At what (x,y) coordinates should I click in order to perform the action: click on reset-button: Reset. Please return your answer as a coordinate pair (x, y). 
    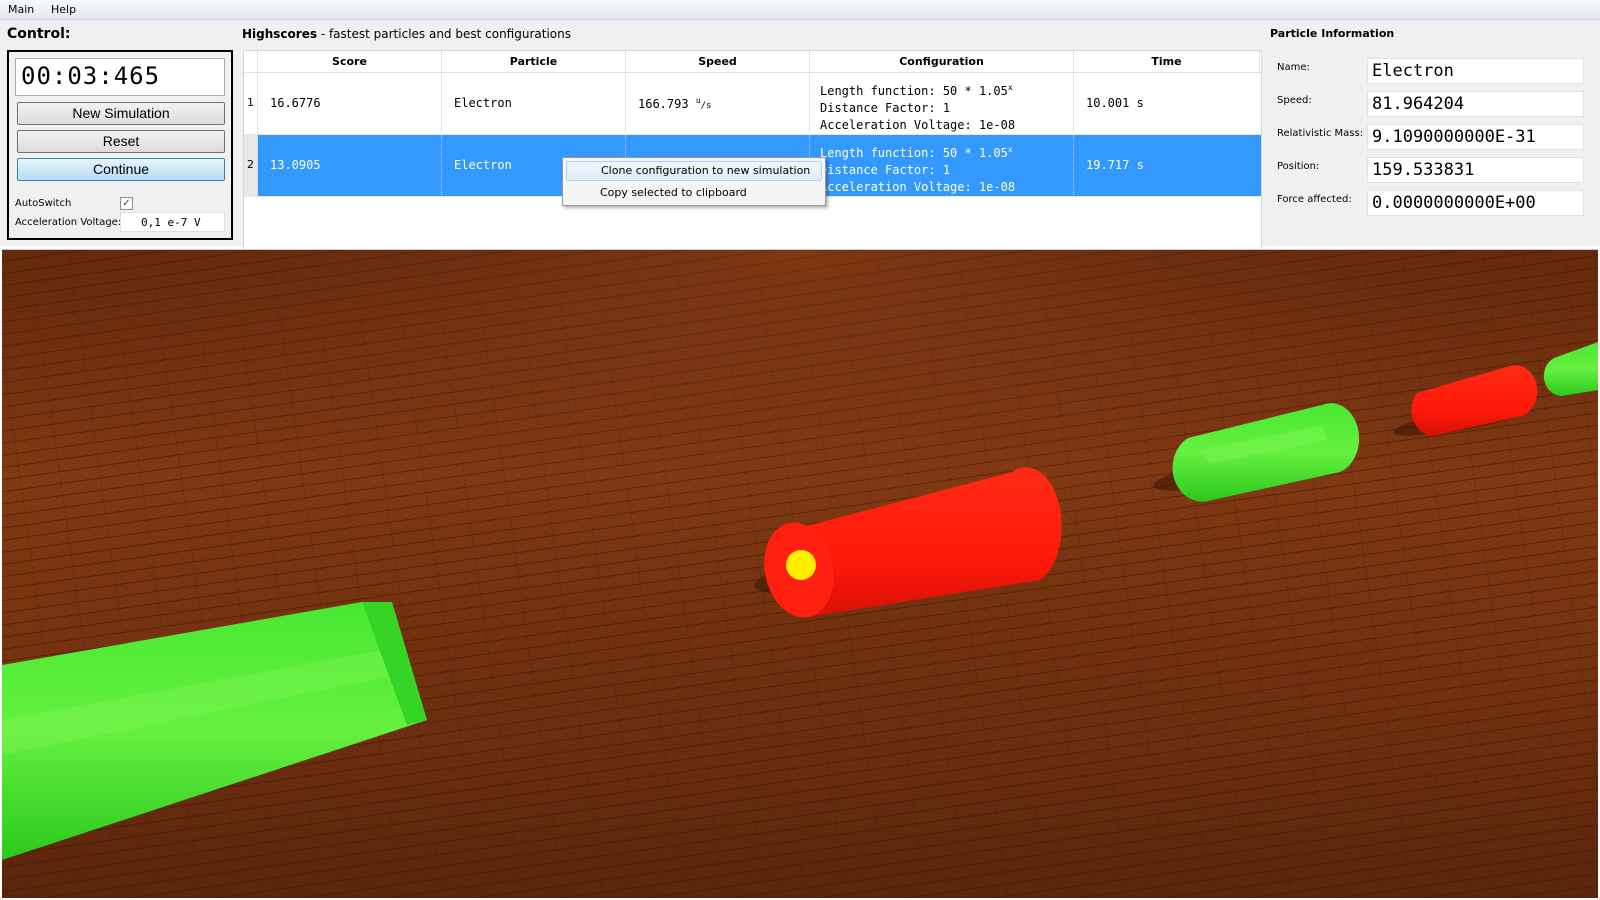
    Looking at the image, I should click on (121, 141).